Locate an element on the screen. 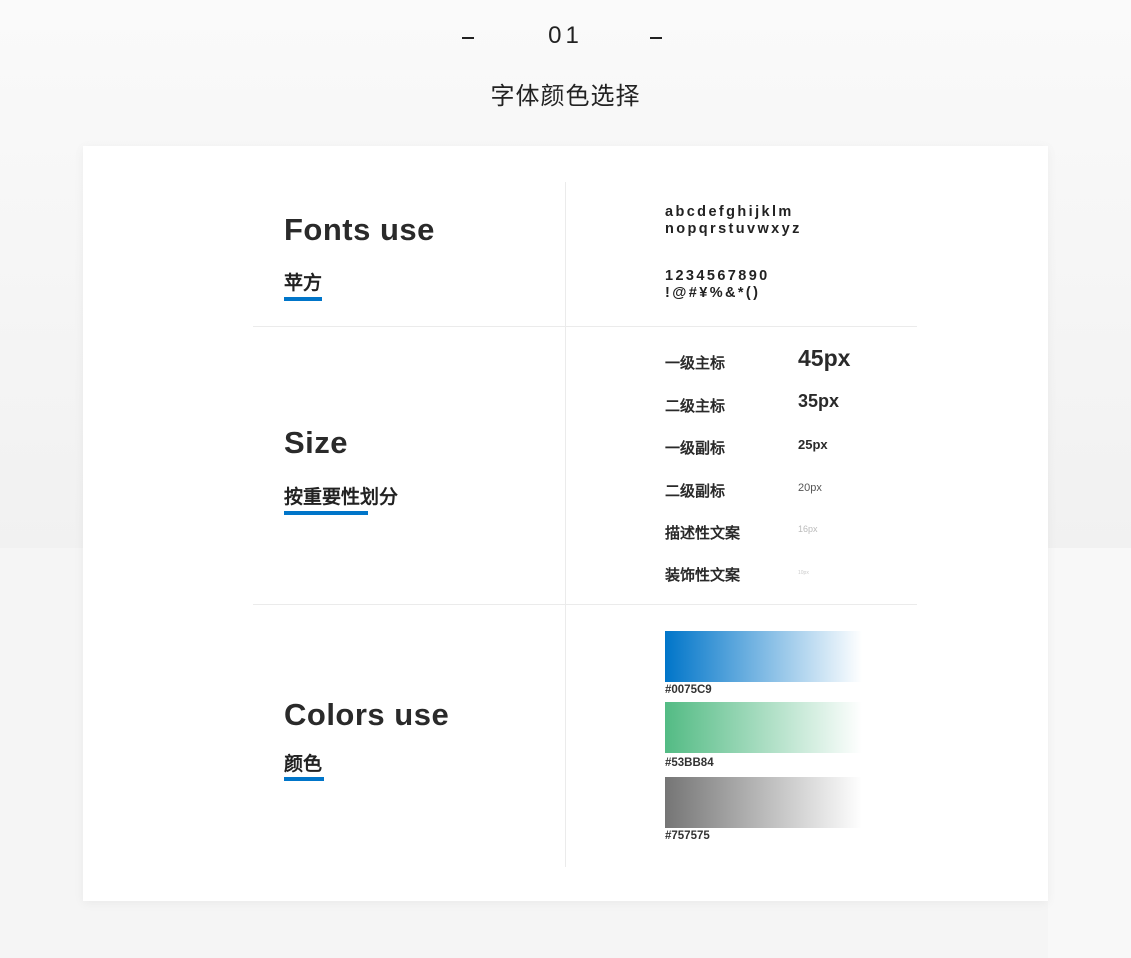  size-value: 10px is located at coordinates (803, 573).